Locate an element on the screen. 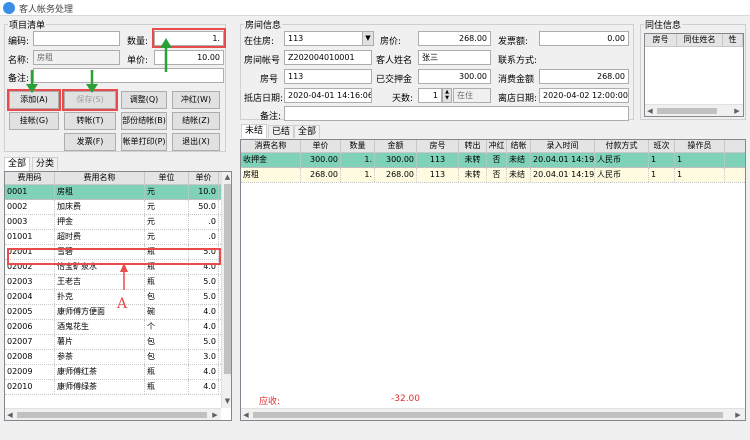 This screenshot has width=750, height=440. green-arrow-up-icon is located at coordinates (166, 55).